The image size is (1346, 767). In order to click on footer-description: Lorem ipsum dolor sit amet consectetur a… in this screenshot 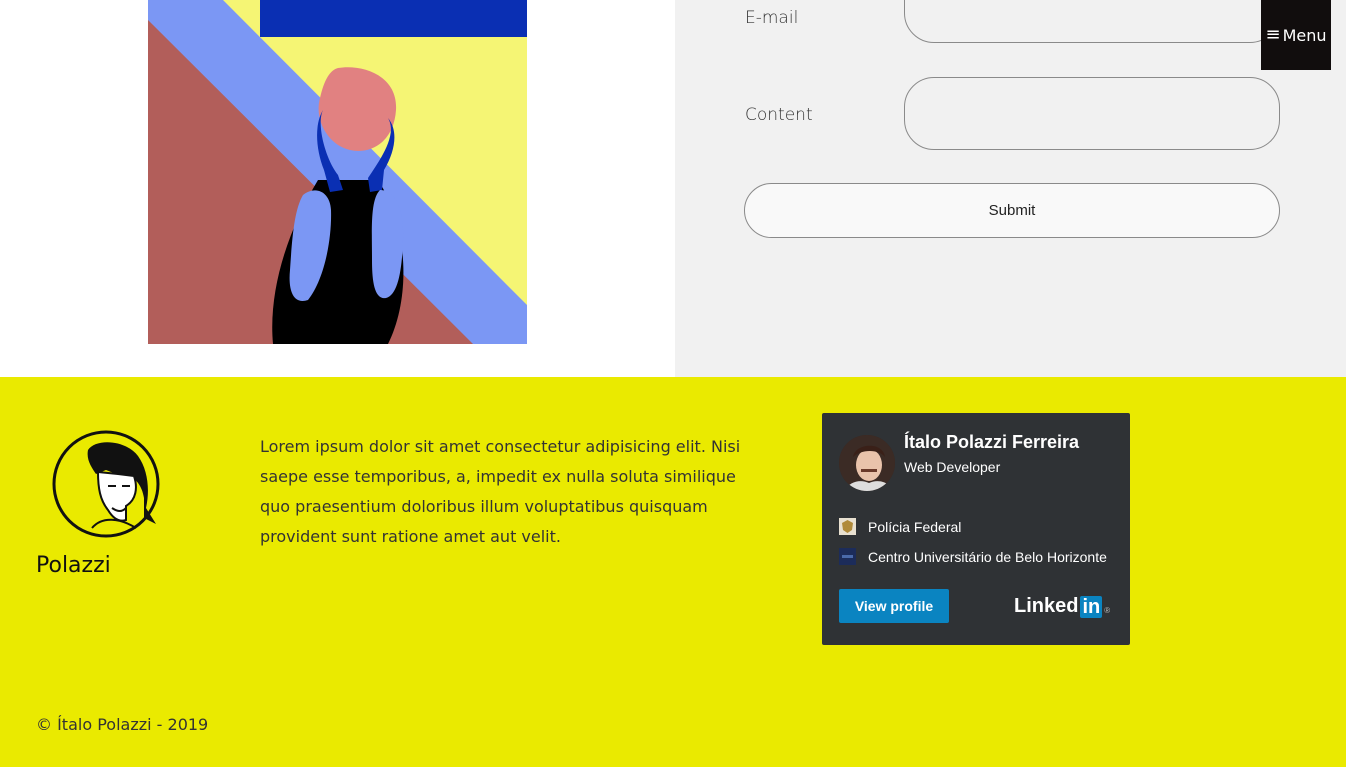, I will do `click(500, 491)`.